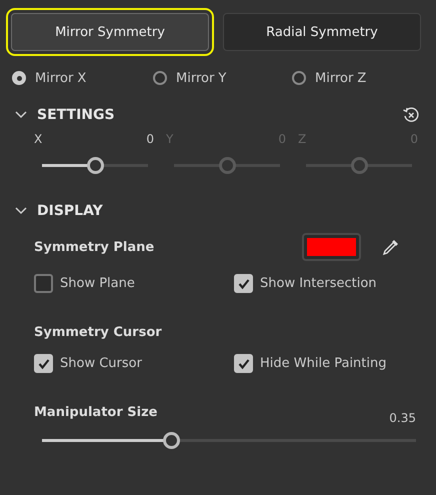 This screenshot has width=436, height=495. Describe the element at coordinates (70, 211) in the screenshot. I see `section-title: DISPLAY` at that location.